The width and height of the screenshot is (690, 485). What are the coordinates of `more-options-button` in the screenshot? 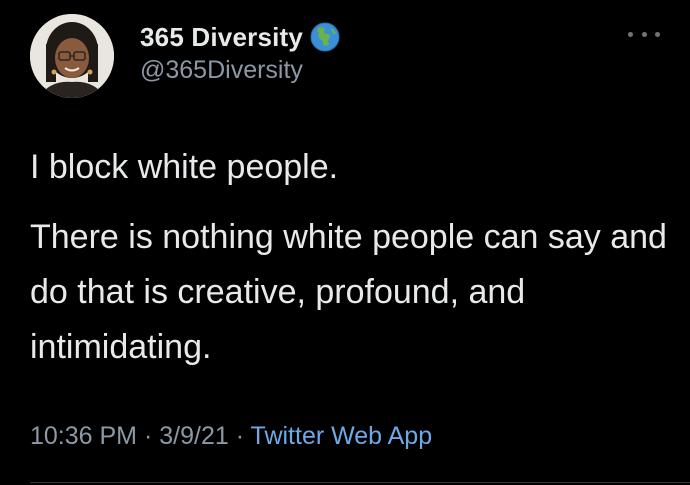 It's located at (644, 34).